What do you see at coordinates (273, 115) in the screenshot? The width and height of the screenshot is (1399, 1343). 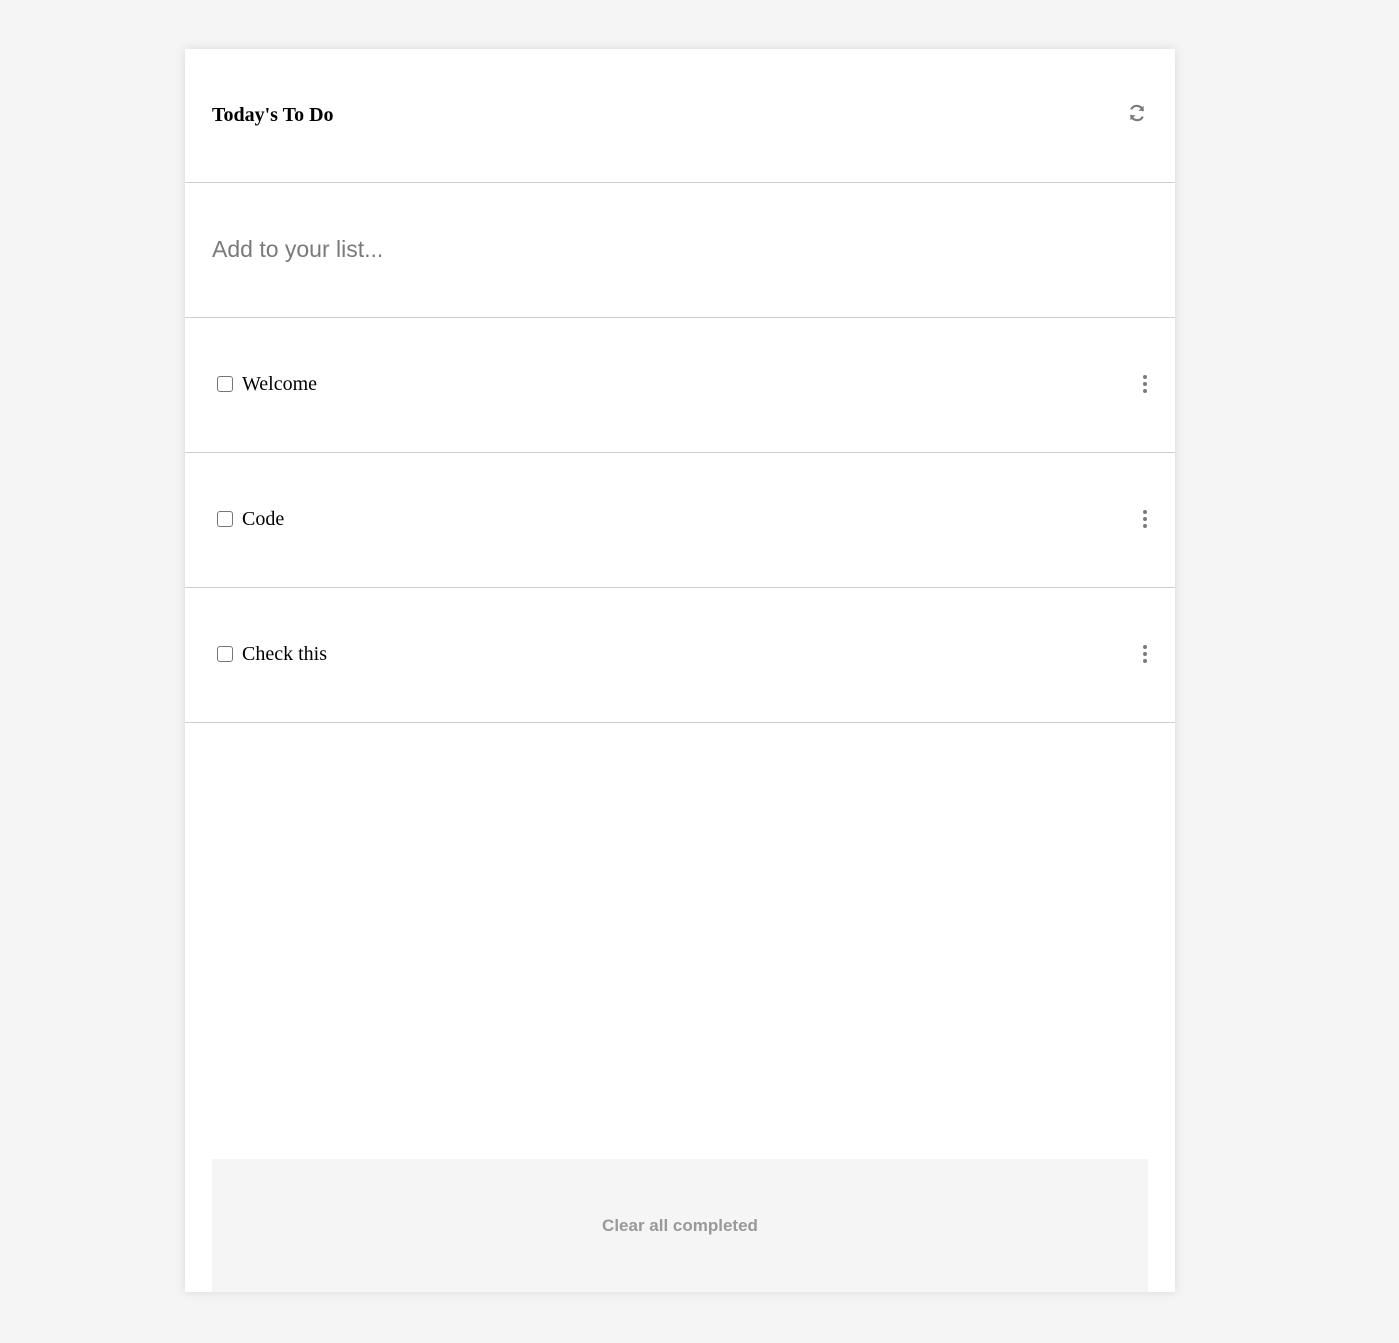 I see `page-title: Today's To Do` at bounding box center [273, 115].